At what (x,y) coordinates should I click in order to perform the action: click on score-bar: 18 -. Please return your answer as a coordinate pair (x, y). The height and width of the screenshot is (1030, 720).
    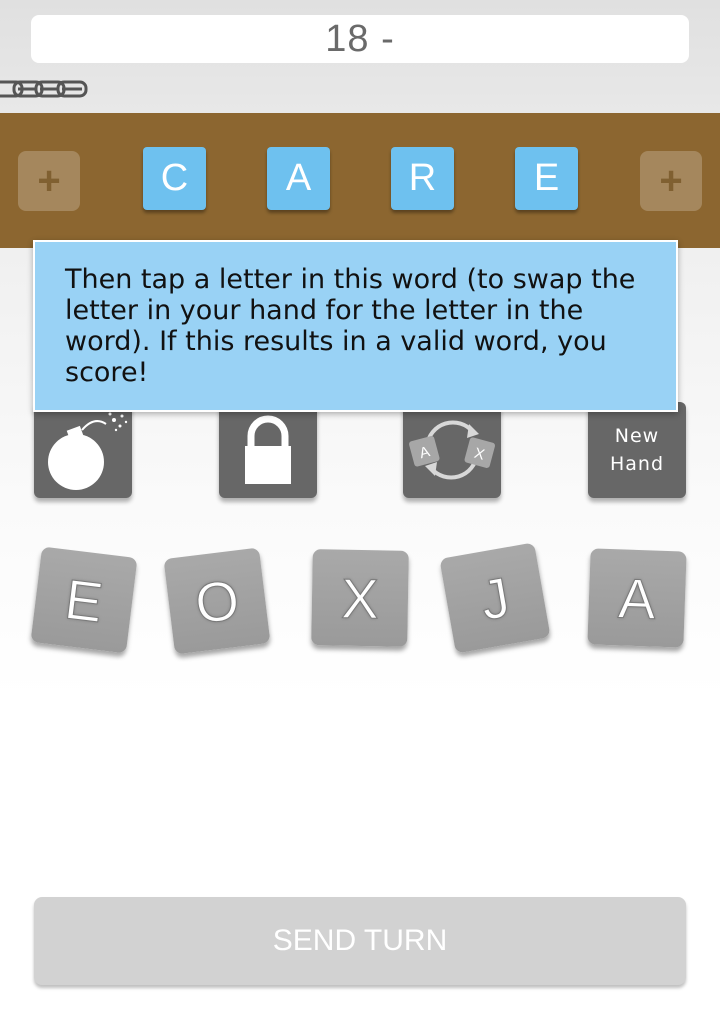
    Looking at the image, I should click on (360, 39).